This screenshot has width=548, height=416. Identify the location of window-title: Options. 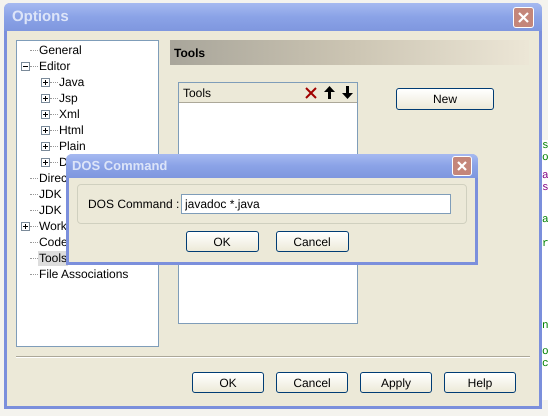
(40, 16).